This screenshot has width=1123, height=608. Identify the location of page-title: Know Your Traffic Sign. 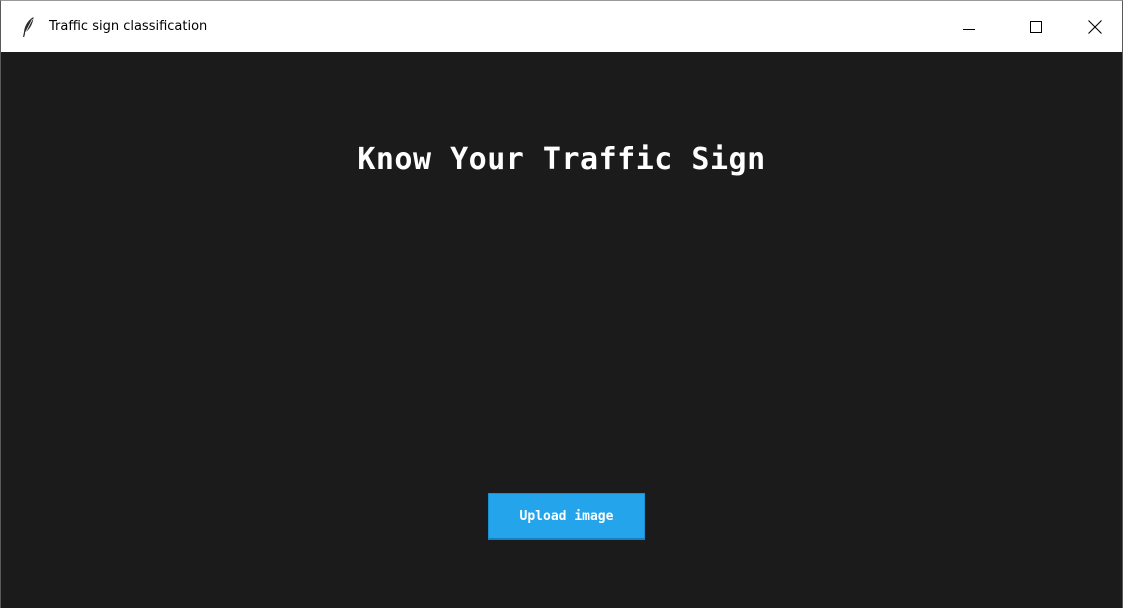
(561, 159).